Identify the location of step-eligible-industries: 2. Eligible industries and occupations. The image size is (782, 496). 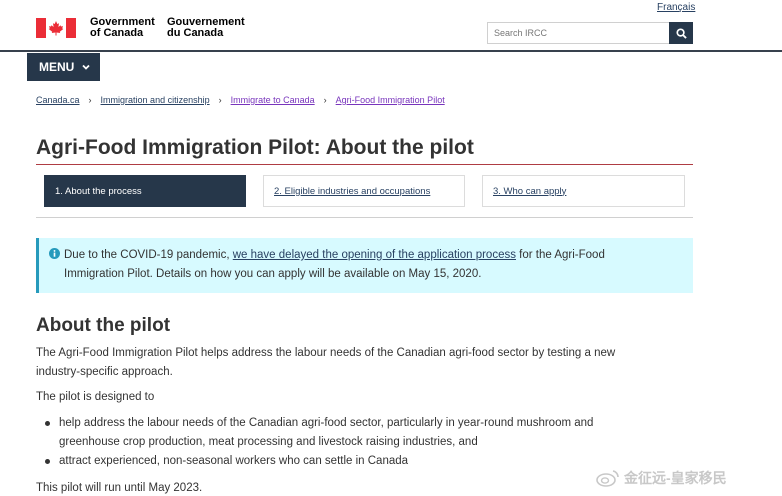
(364, 191).